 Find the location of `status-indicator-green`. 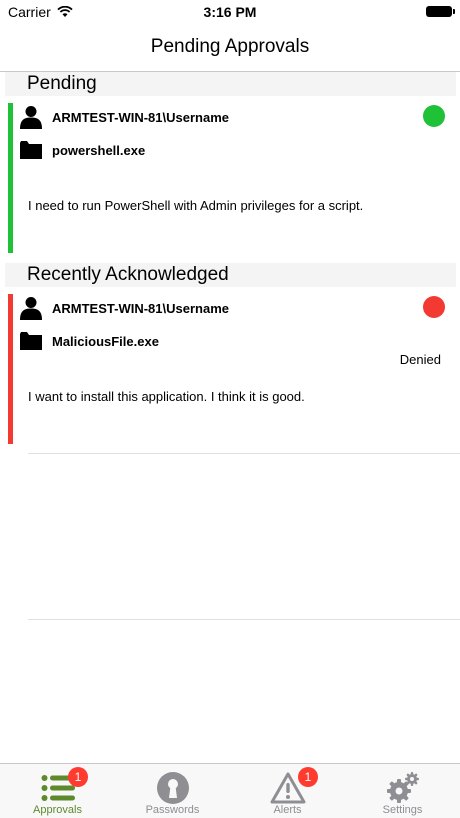

status-indicator-green is located at coordinates (434, 116).